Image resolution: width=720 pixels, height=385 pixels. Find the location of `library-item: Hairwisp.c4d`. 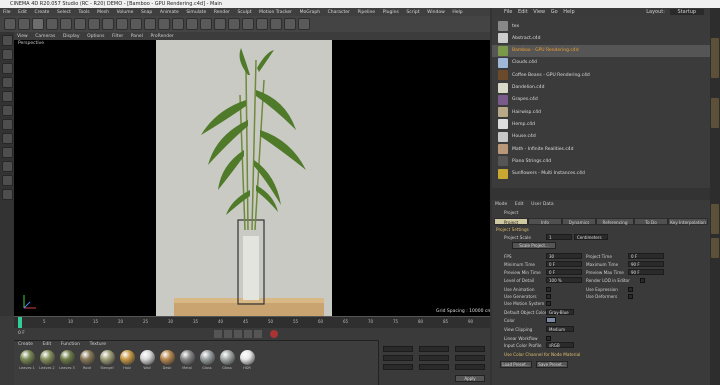

library-item: Hairwisp.c4d is located at coordinates (601, 112).